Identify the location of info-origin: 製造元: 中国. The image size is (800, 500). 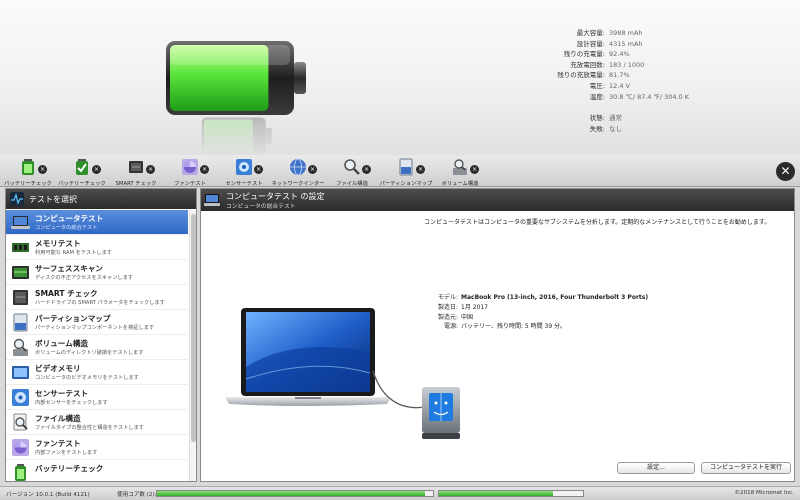
(455, 317).